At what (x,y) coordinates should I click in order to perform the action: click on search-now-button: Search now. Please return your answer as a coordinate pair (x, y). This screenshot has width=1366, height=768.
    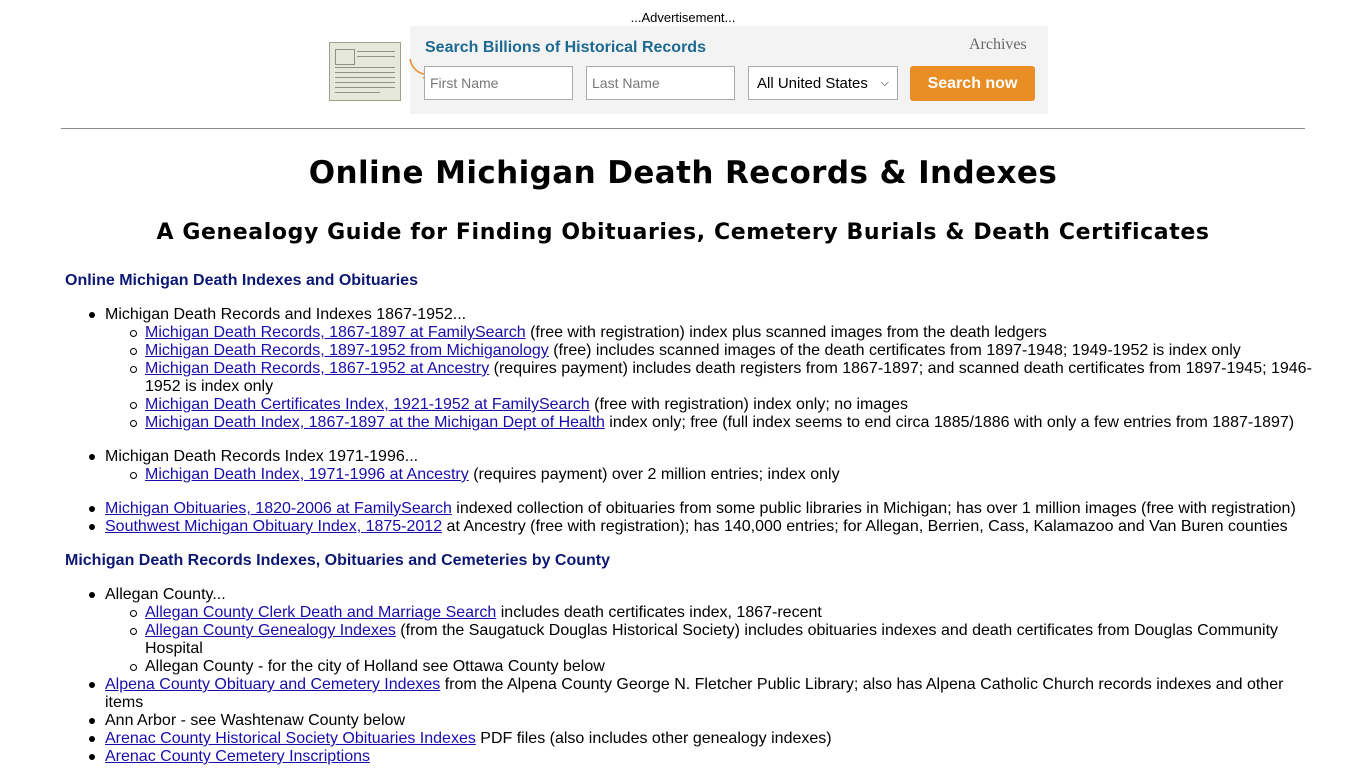
    Looking at the image, I should click on (972, 83).